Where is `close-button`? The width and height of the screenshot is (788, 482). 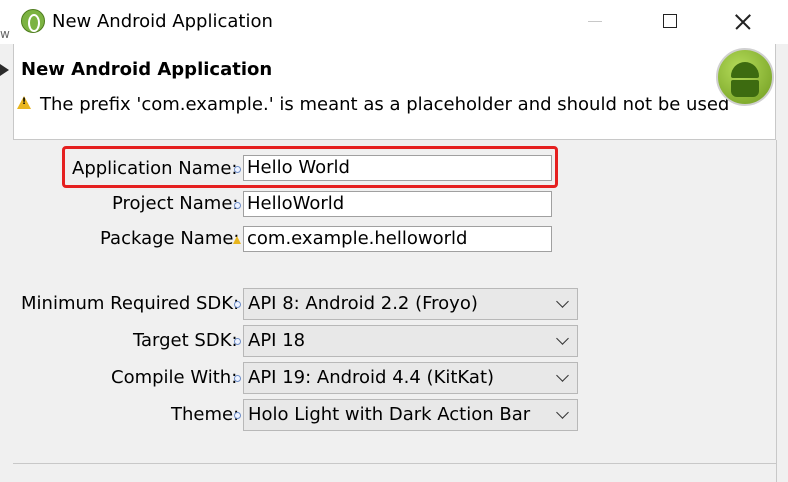
close-button is located at coordinates (742, 22).